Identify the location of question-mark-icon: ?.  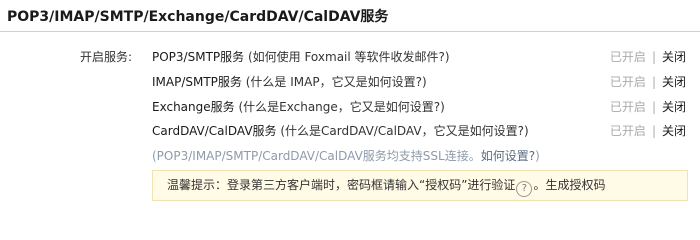
(524, 189).